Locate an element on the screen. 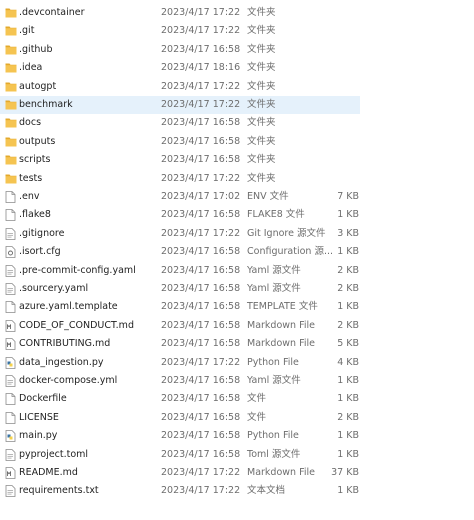 This screenshot has height=520, width=474. config-file-icon is located at coordinates (10, 252).